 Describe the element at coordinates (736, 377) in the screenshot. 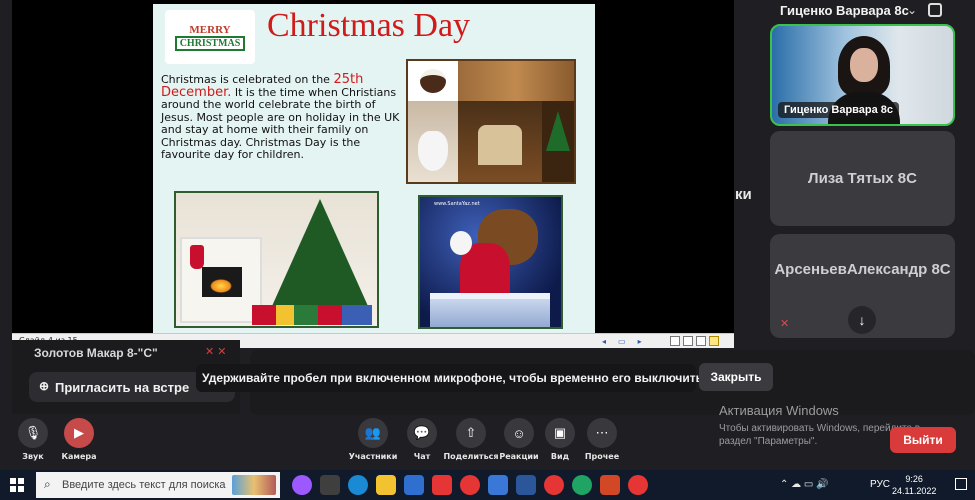

I see `close-hint-button: Закрыть` at that location.